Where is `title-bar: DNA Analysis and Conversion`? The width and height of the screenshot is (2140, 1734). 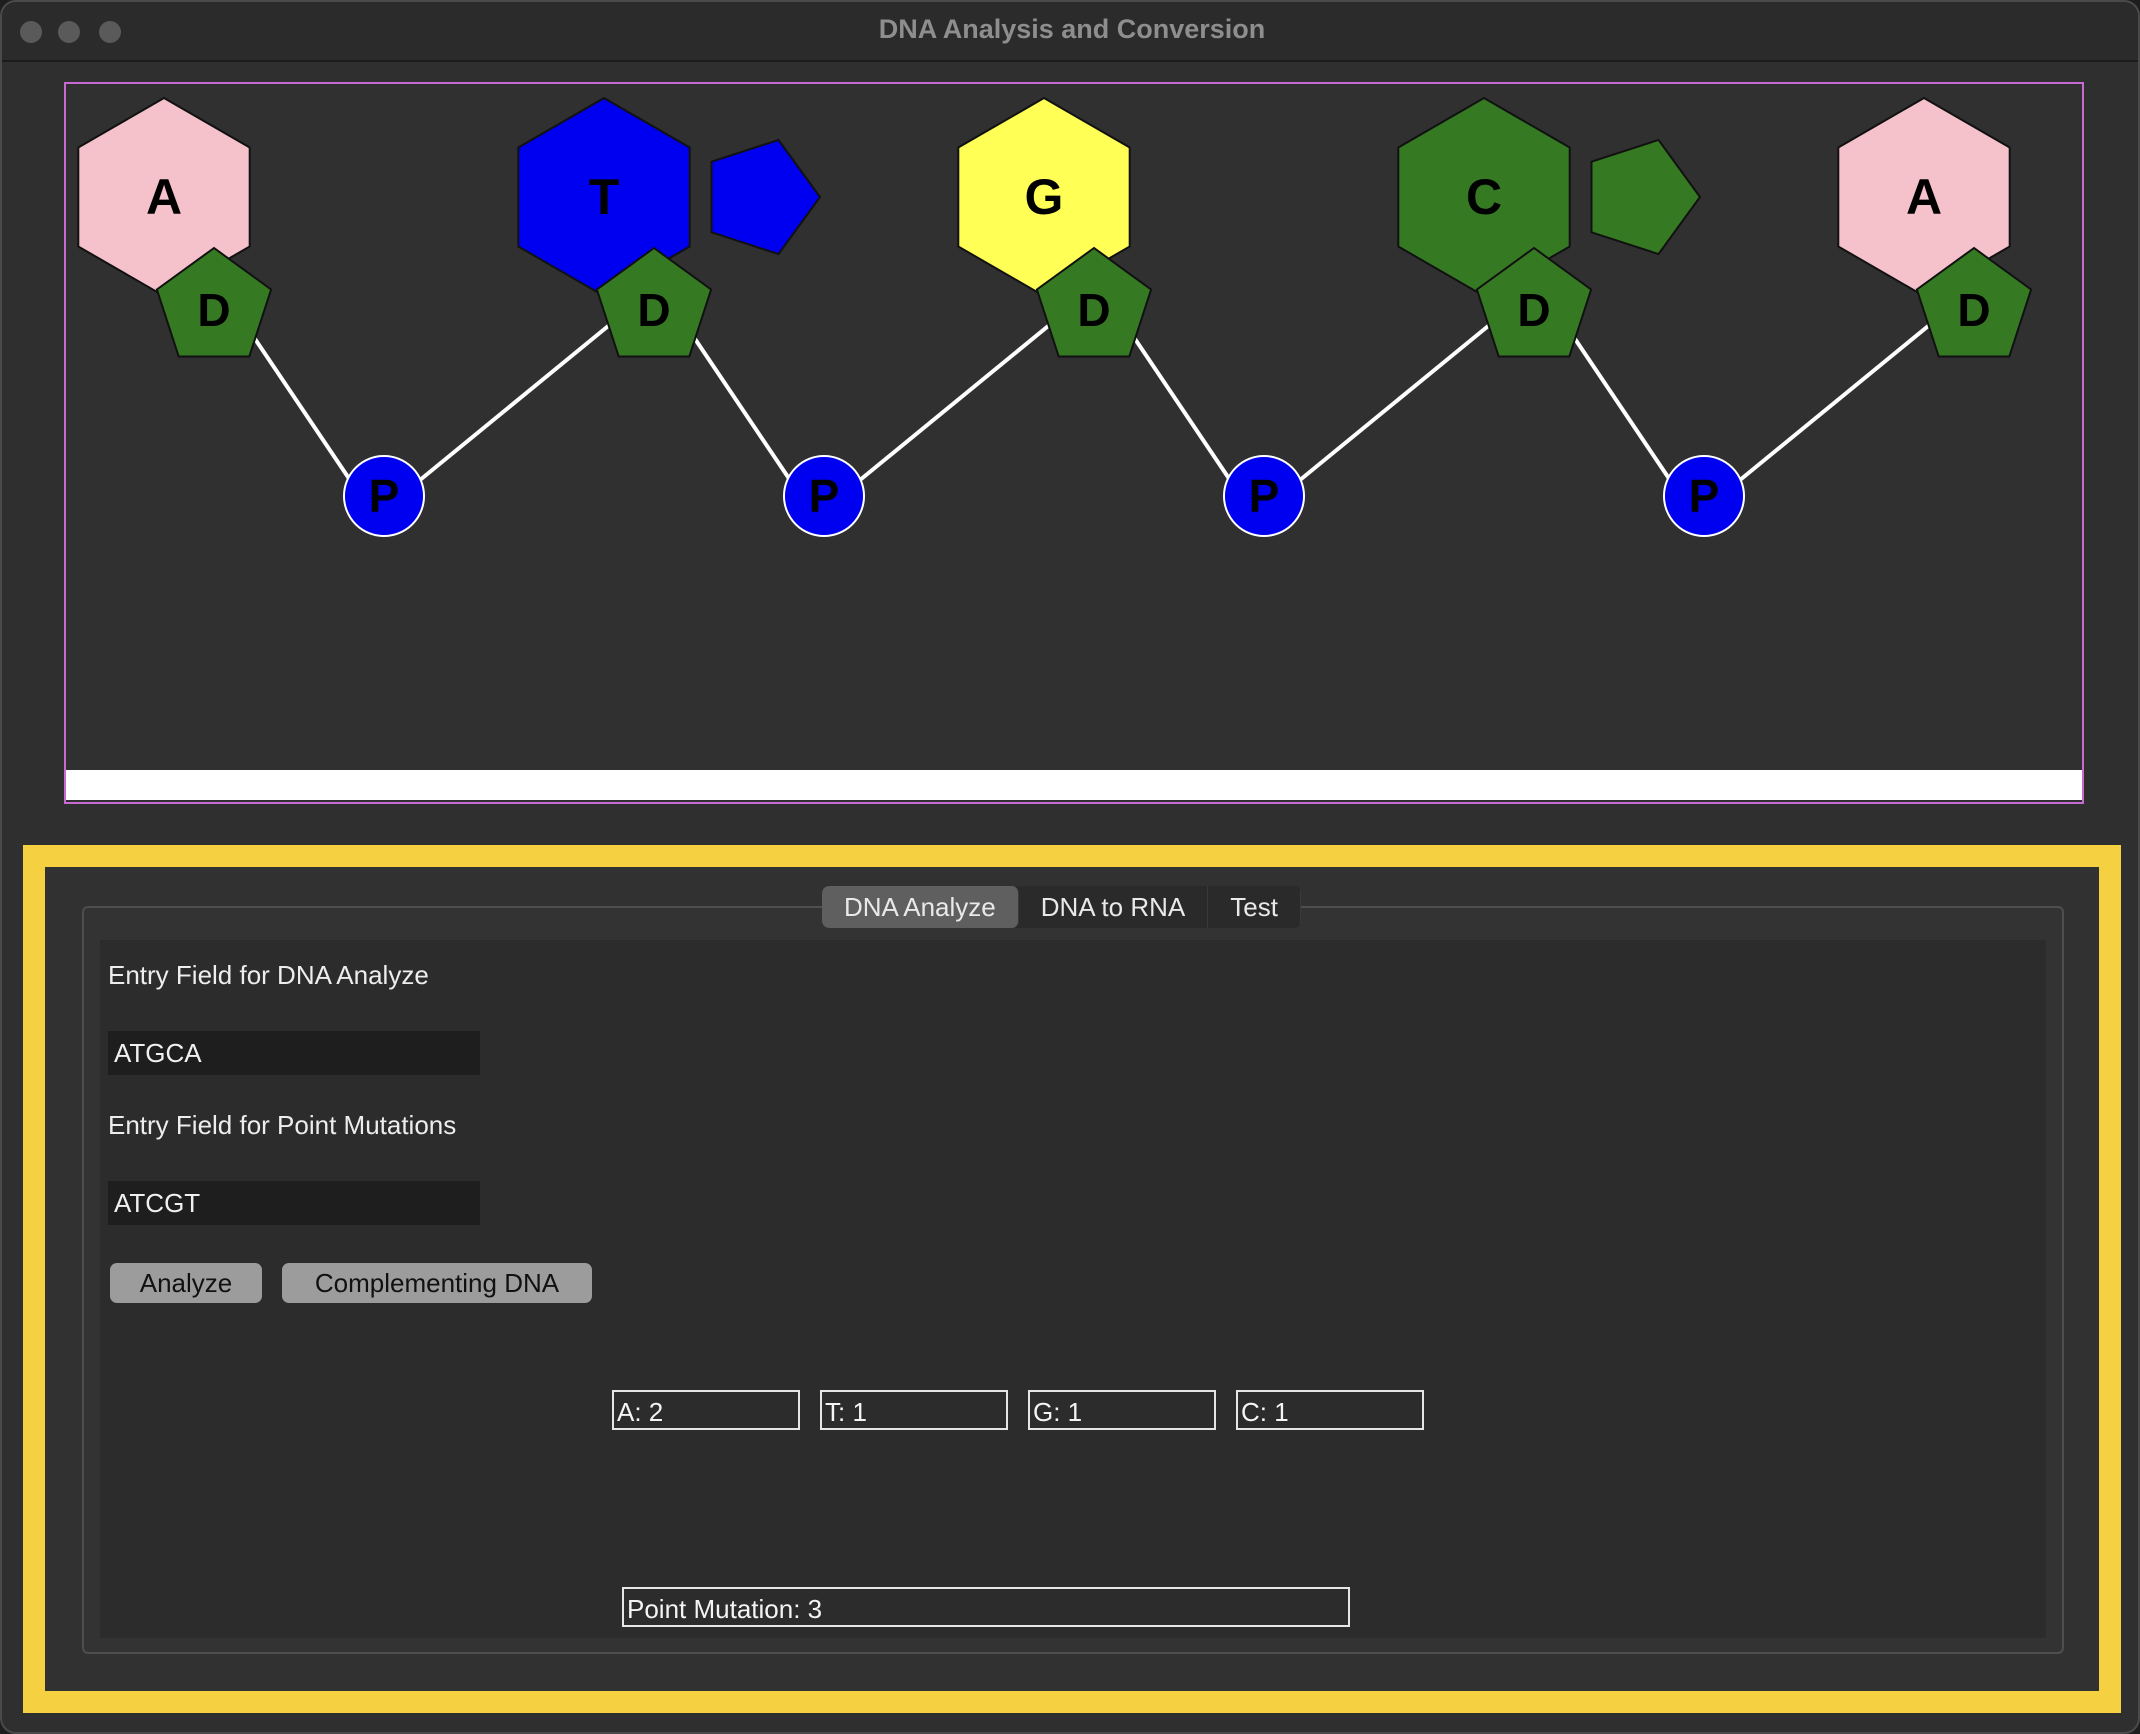 title-bar: DNA Analysis and Conversion is located at coordinates (1070, 32).